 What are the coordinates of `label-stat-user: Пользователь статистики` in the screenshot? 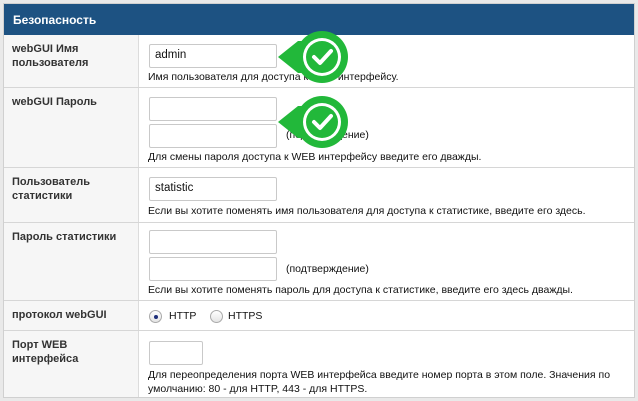 It's located at (71, 195).